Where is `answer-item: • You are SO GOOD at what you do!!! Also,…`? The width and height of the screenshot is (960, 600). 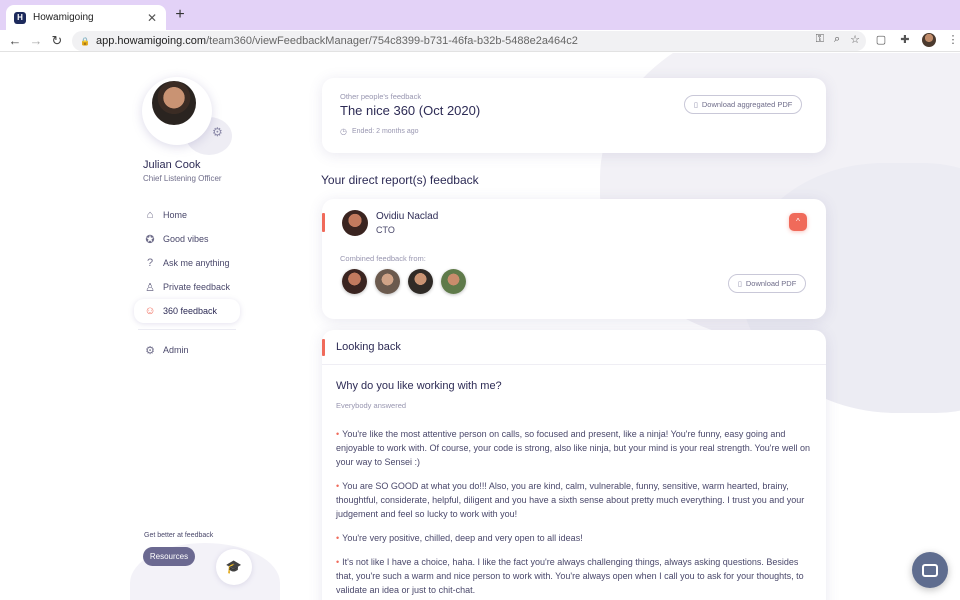
answer-item: • You are SO GOOD at what you do!!! Also,… is located at coordinates (570, 500).